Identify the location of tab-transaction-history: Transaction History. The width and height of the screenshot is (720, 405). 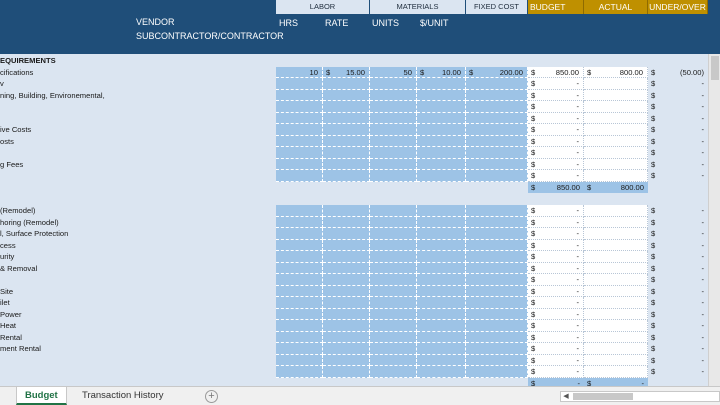
(122, 396).